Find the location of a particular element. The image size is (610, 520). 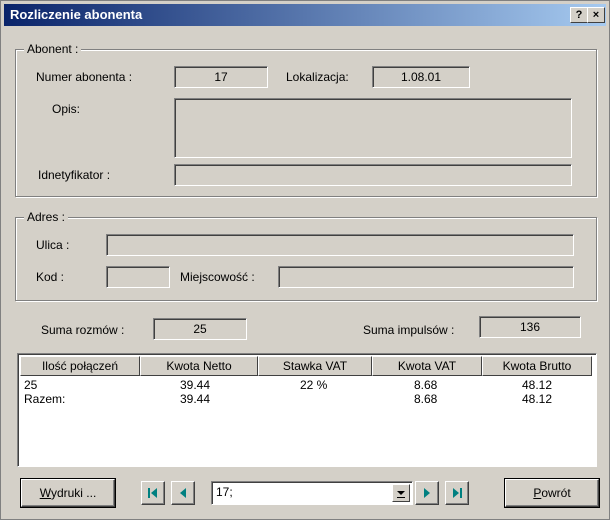

last-record-icon is located at coordinates (457, 493).